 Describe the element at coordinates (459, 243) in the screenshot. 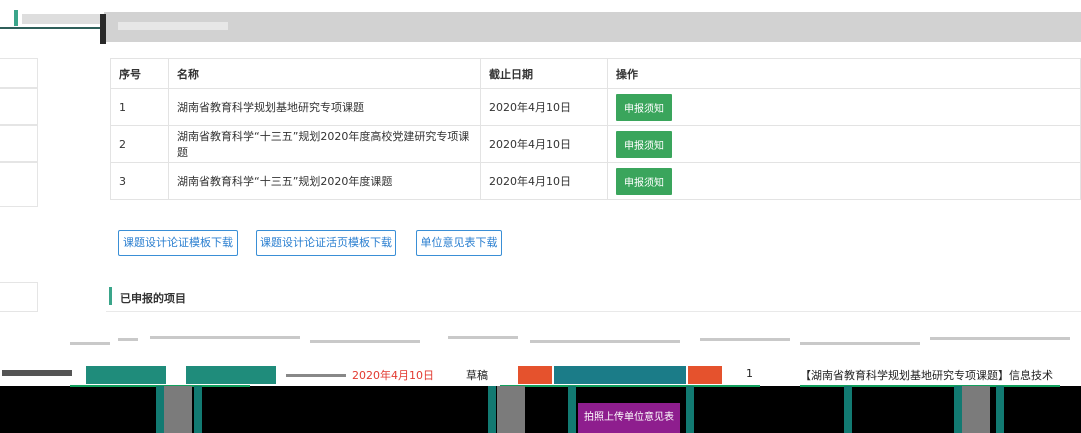

I see `download-unit-opinion-button: 单位意见表下载` at that location.